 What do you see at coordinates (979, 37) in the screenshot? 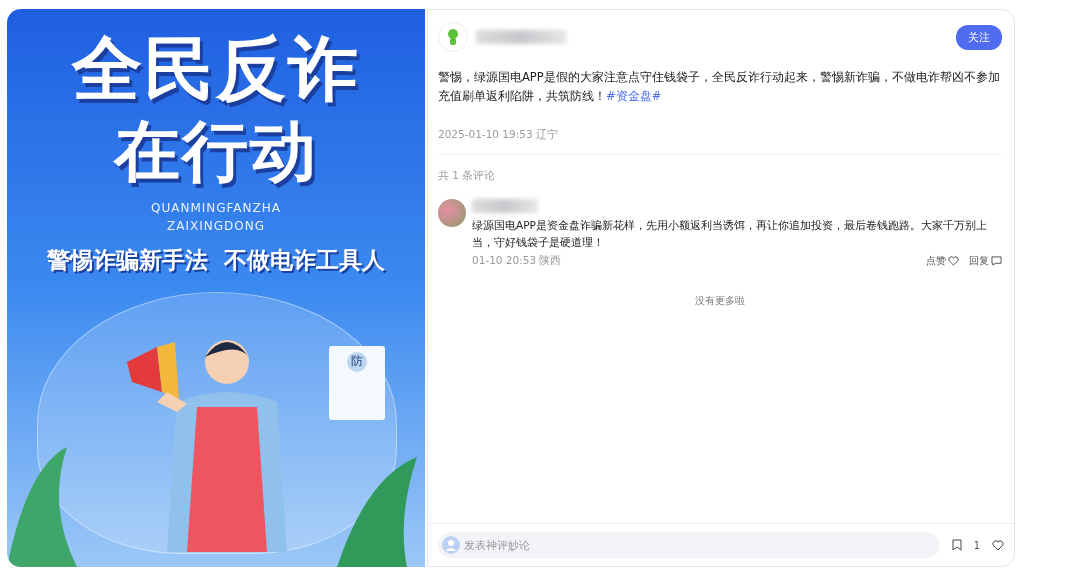
I see `follow-button: 关注` at bounding box center [979, 37].